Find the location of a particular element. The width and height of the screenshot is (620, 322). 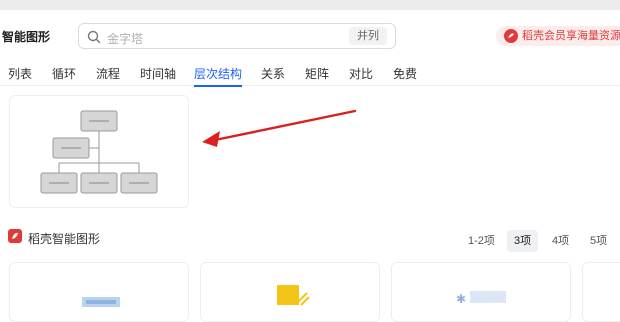

filter-1-2-items: 1-2项 is located at coordinates (481, 241).